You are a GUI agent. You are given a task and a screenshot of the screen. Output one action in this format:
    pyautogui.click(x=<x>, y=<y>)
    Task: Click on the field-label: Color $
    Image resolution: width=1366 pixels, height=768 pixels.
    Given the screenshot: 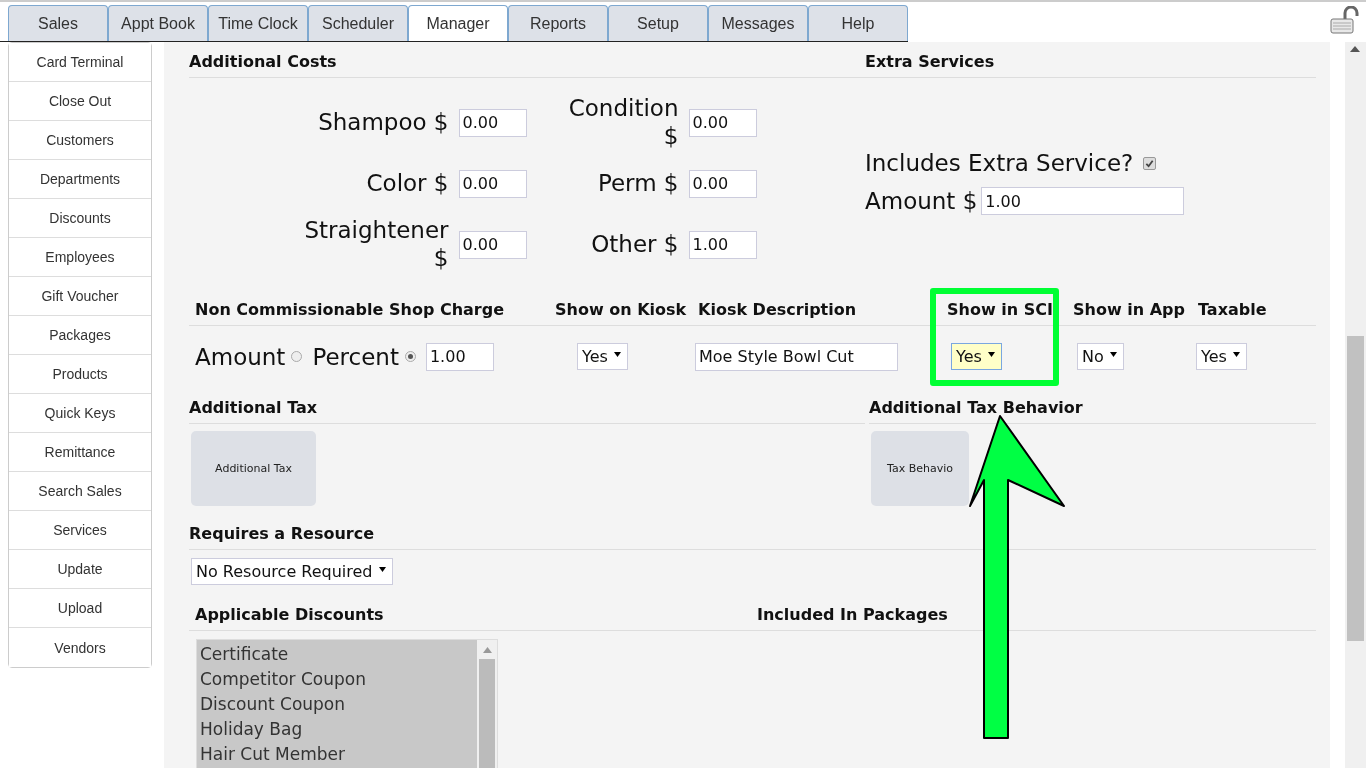 What is the action you would take?
    pyautogui.click(x=407, y=183)
    